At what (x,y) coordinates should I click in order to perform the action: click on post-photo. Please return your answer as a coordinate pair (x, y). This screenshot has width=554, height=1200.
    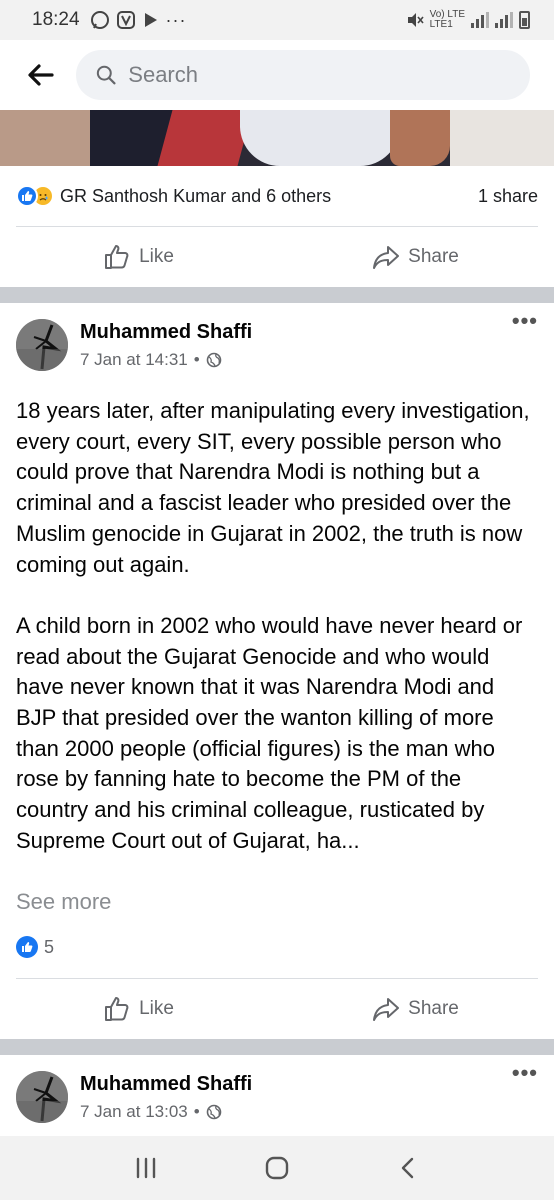
    Looking at the image, I should click on (277, 138).